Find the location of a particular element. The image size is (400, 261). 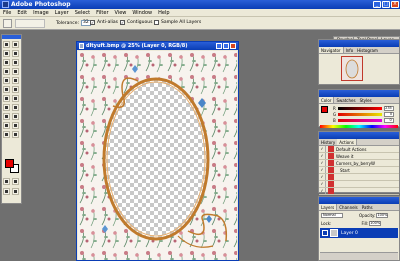

blend-mode-select: Normal is located at coordinates (332, 215).